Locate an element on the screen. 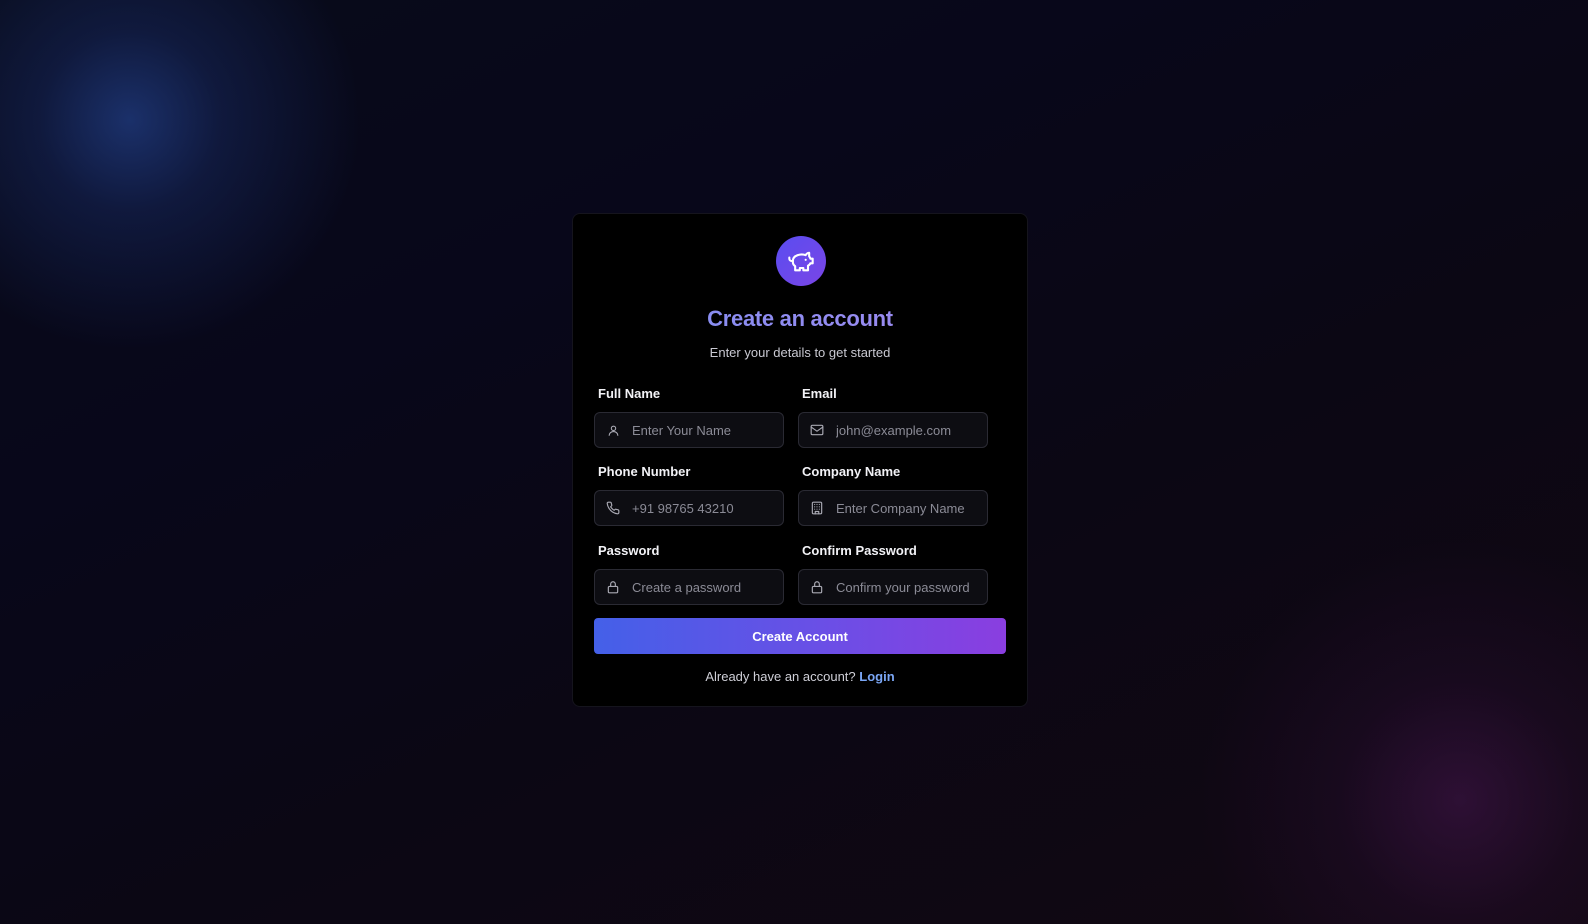  company-field: Company Name is located at coordinates (893, 495).